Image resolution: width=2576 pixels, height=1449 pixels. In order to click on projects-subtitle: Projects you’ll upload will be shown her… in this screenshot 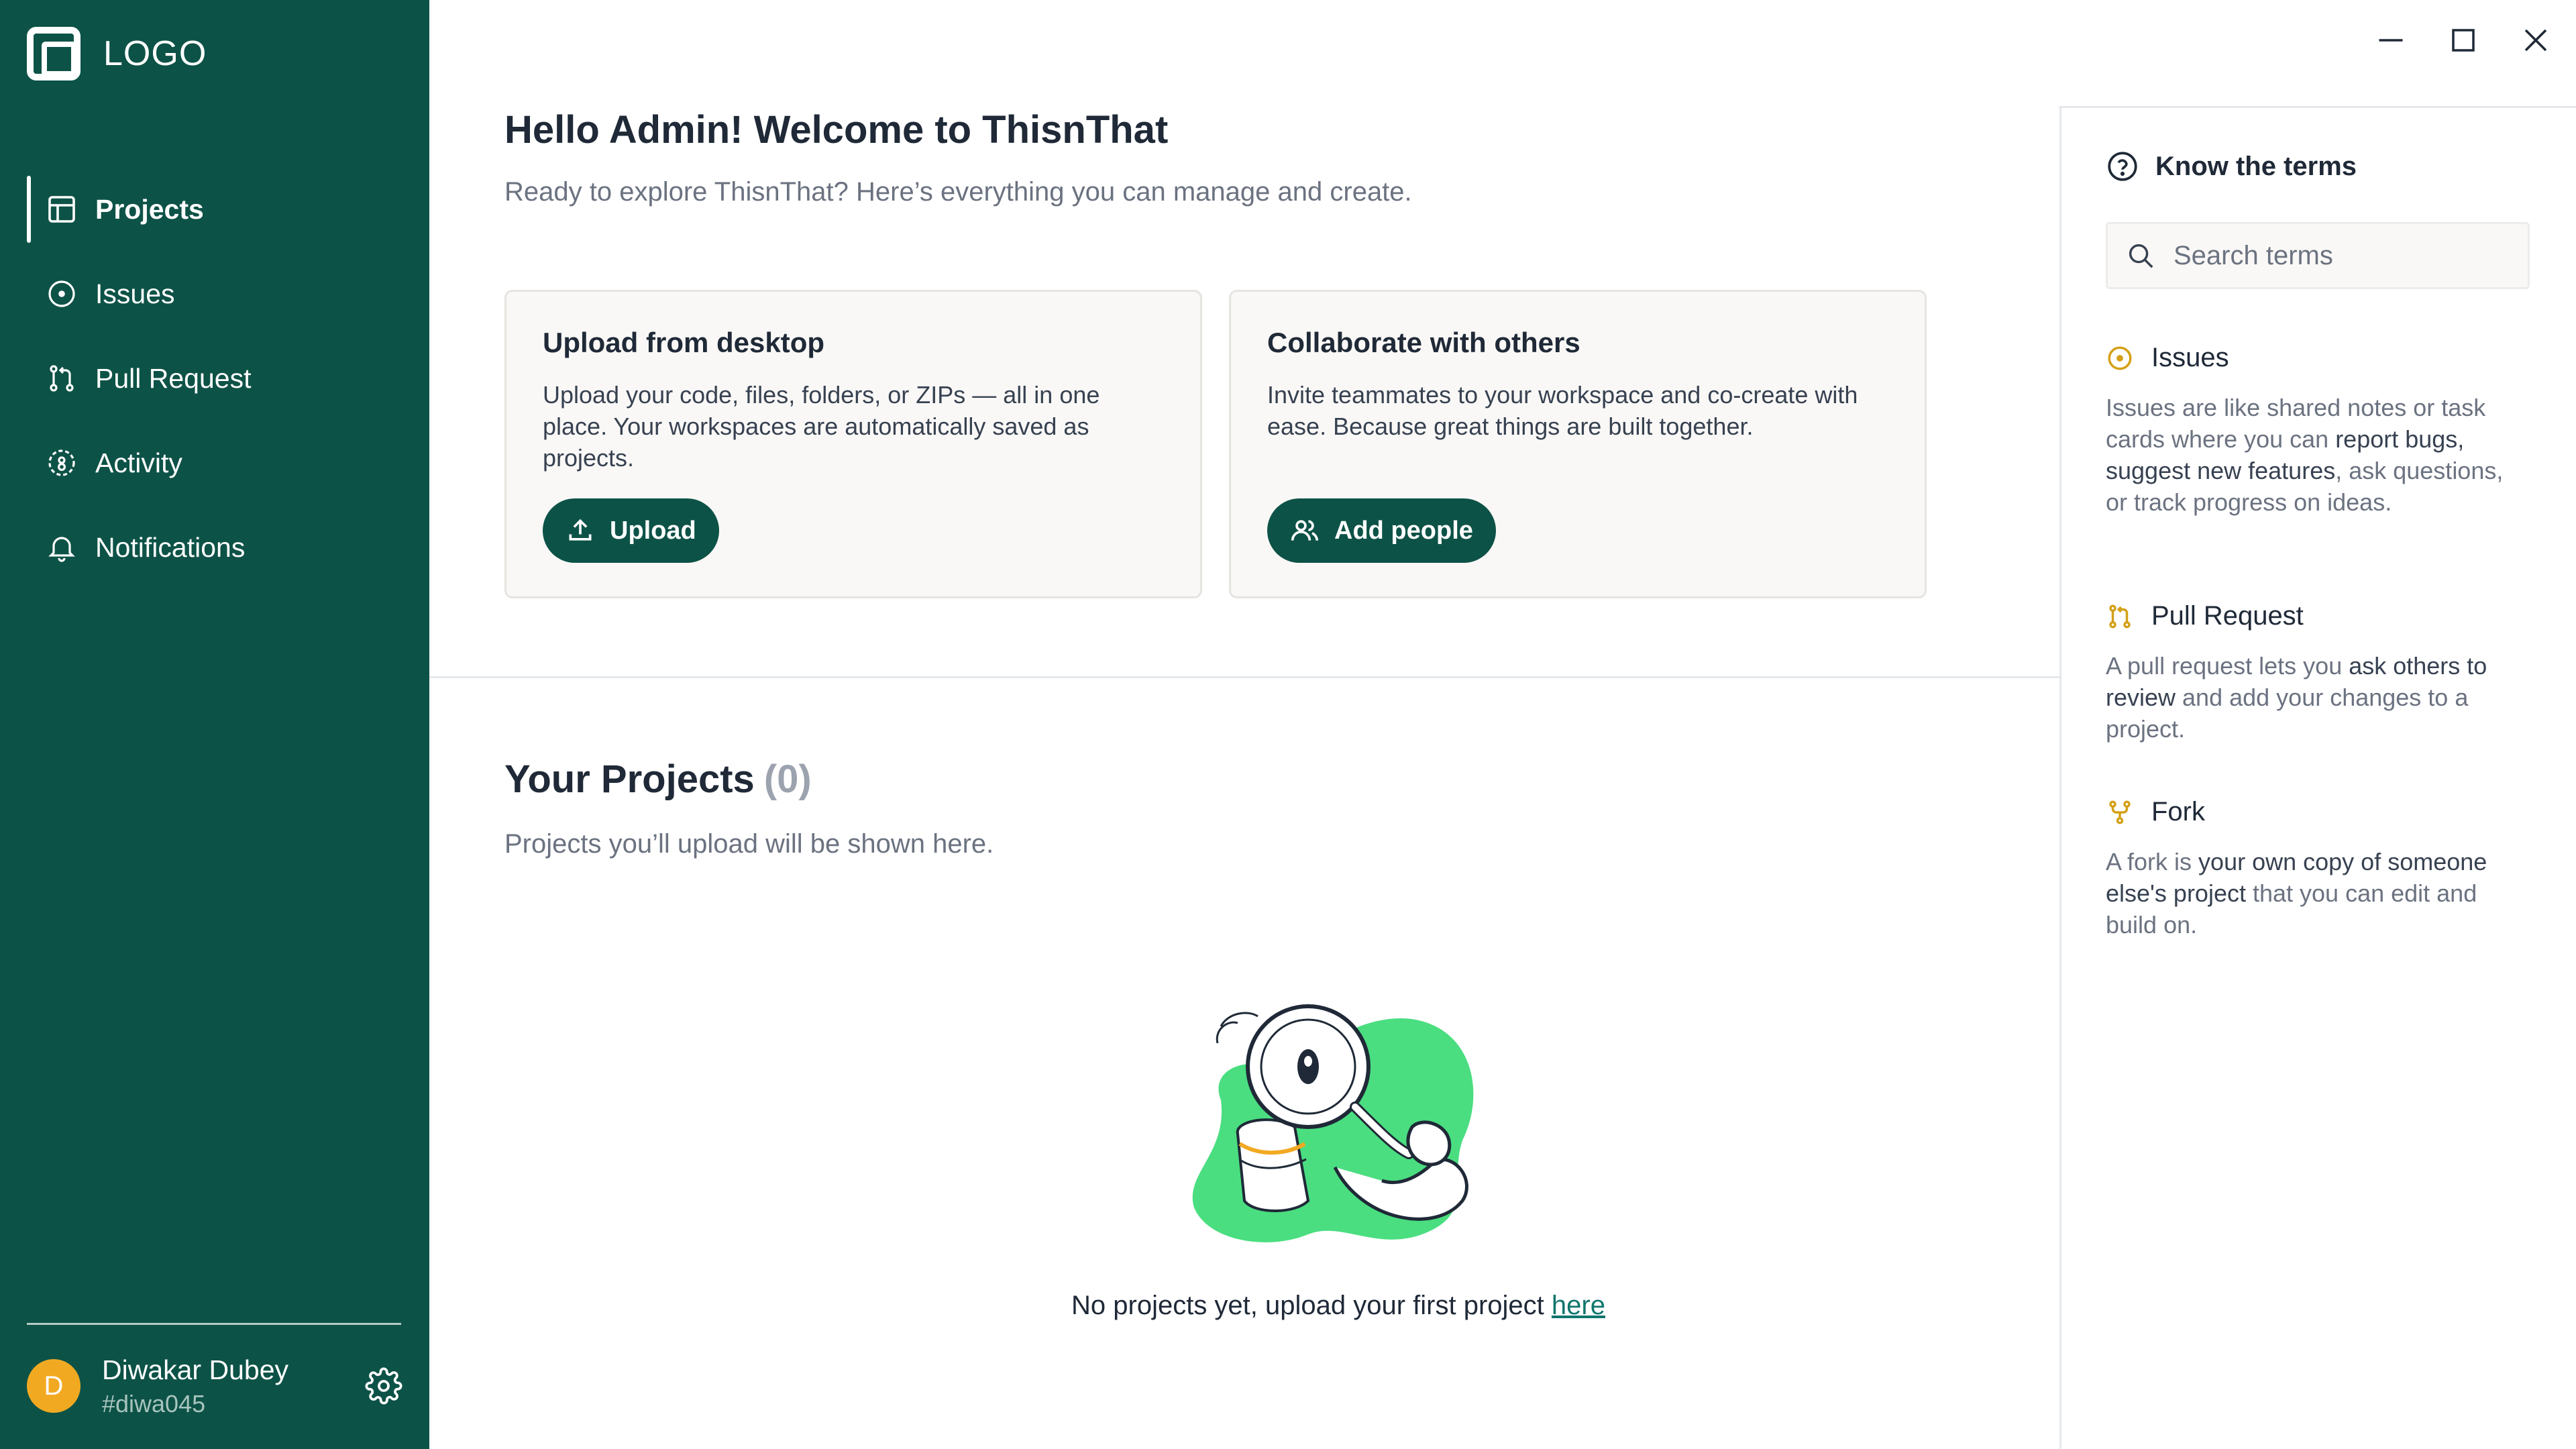, I will do `click(749, 844)`.